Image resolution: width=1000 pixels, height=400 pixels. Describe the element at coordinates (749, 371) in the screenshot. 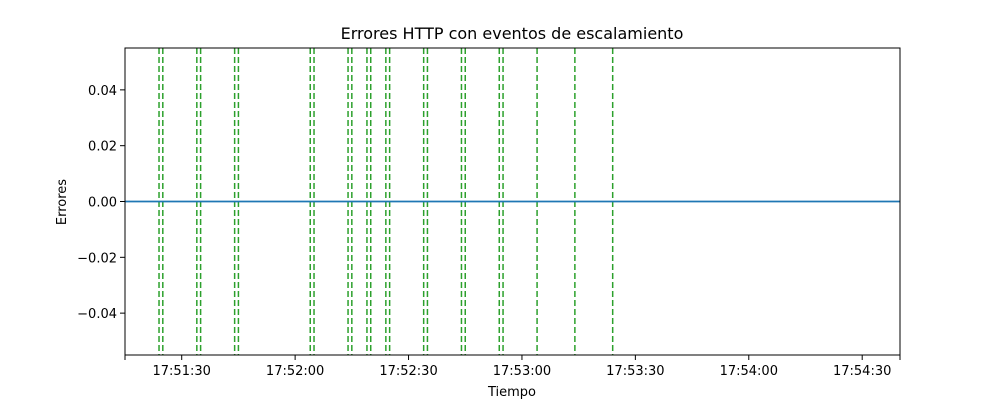

I see `x-tick-label: 17:54:00` at that location.